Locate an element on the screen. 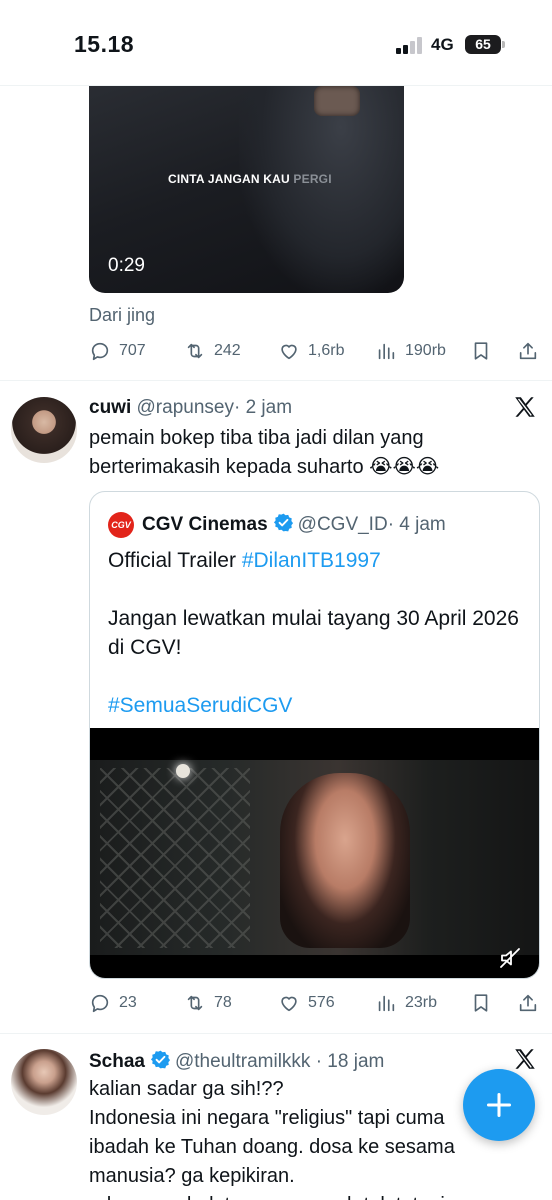 The height and width of the screenshot is (1200, 552). reply-button: 707 is located at coordinates (117, 351).